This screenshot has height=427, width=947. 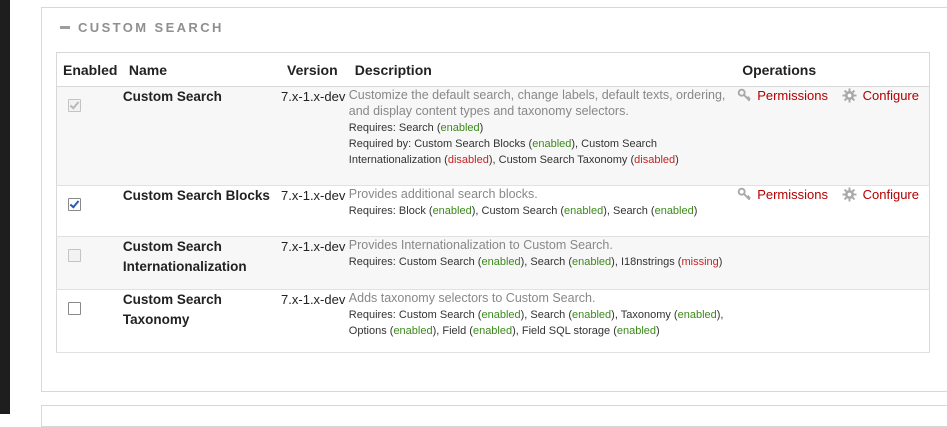 What do you see at coordinates (5, 207) in the screenshot?
I see `left-dark-edge` at bounding box center [5, 207].